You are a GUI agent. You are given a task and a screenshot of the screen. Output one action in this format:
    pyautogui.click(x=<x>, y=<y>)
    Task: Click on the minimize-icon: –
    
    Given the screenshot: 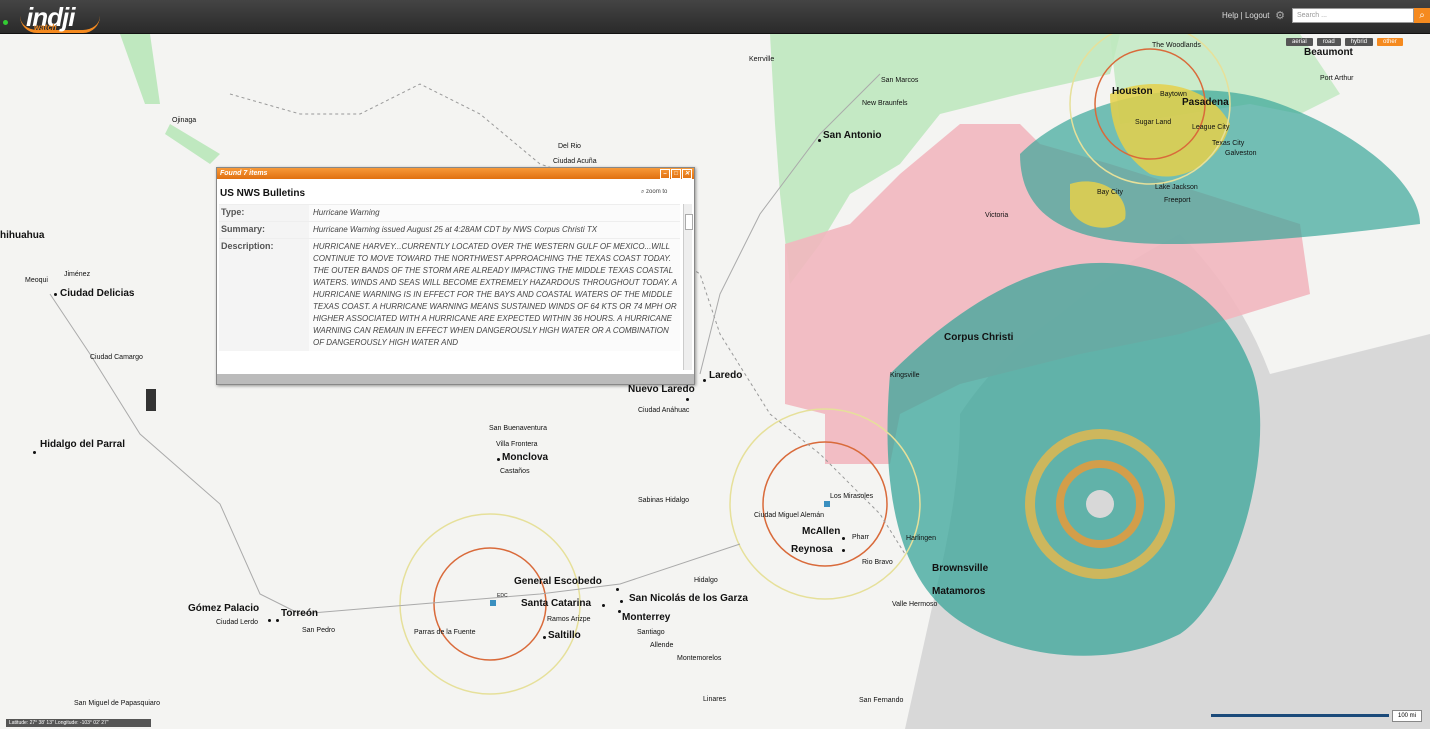 What is the action you would take?
    pyautogui.click(x=665, y=174)
    